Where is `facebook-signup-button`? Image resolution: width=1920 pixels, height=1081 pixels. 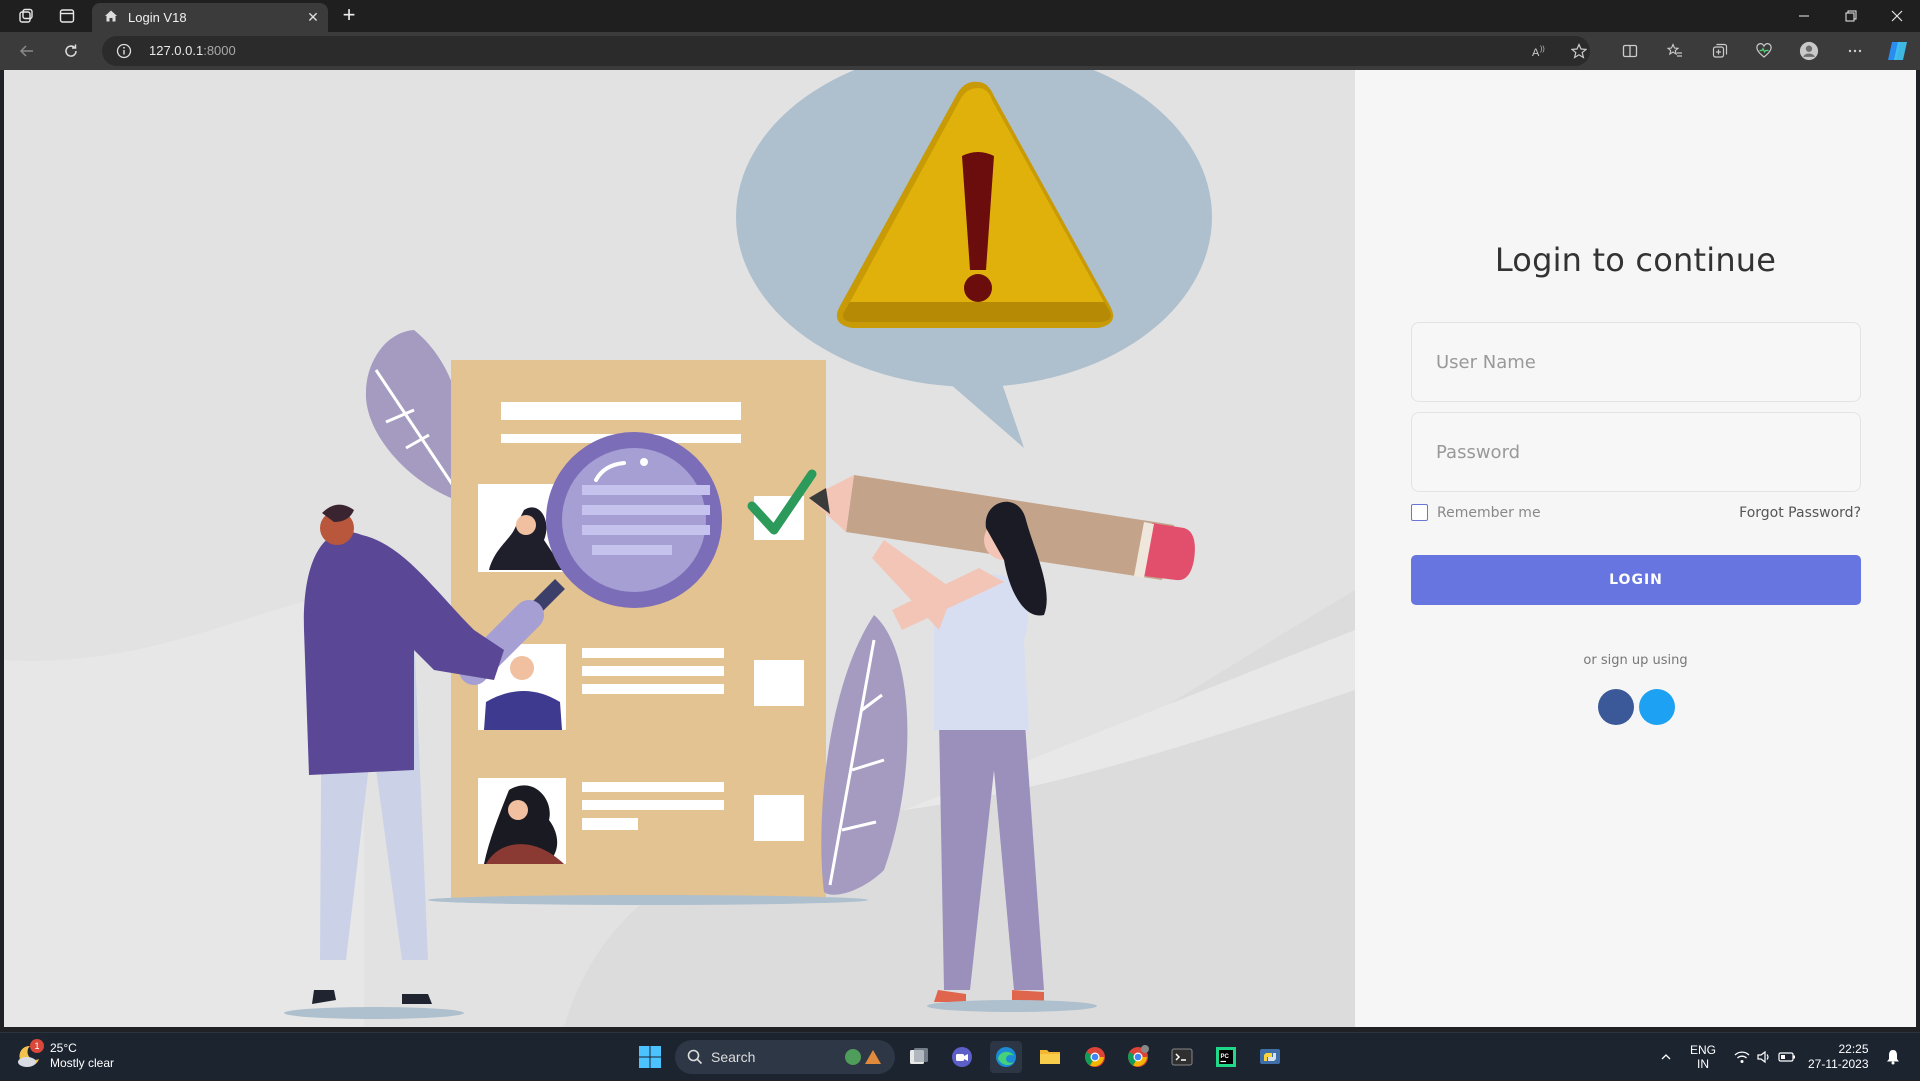 facebook-signup-button is located at coordinates (1616, 707).